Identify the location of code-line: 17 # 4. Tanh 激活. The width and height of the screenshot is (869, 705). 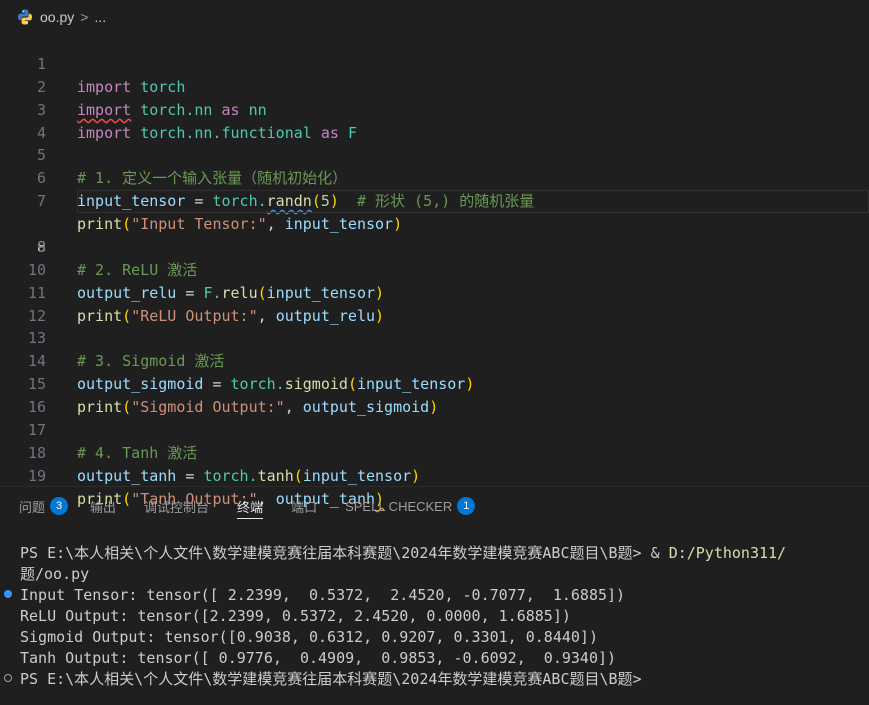
(434, 429).